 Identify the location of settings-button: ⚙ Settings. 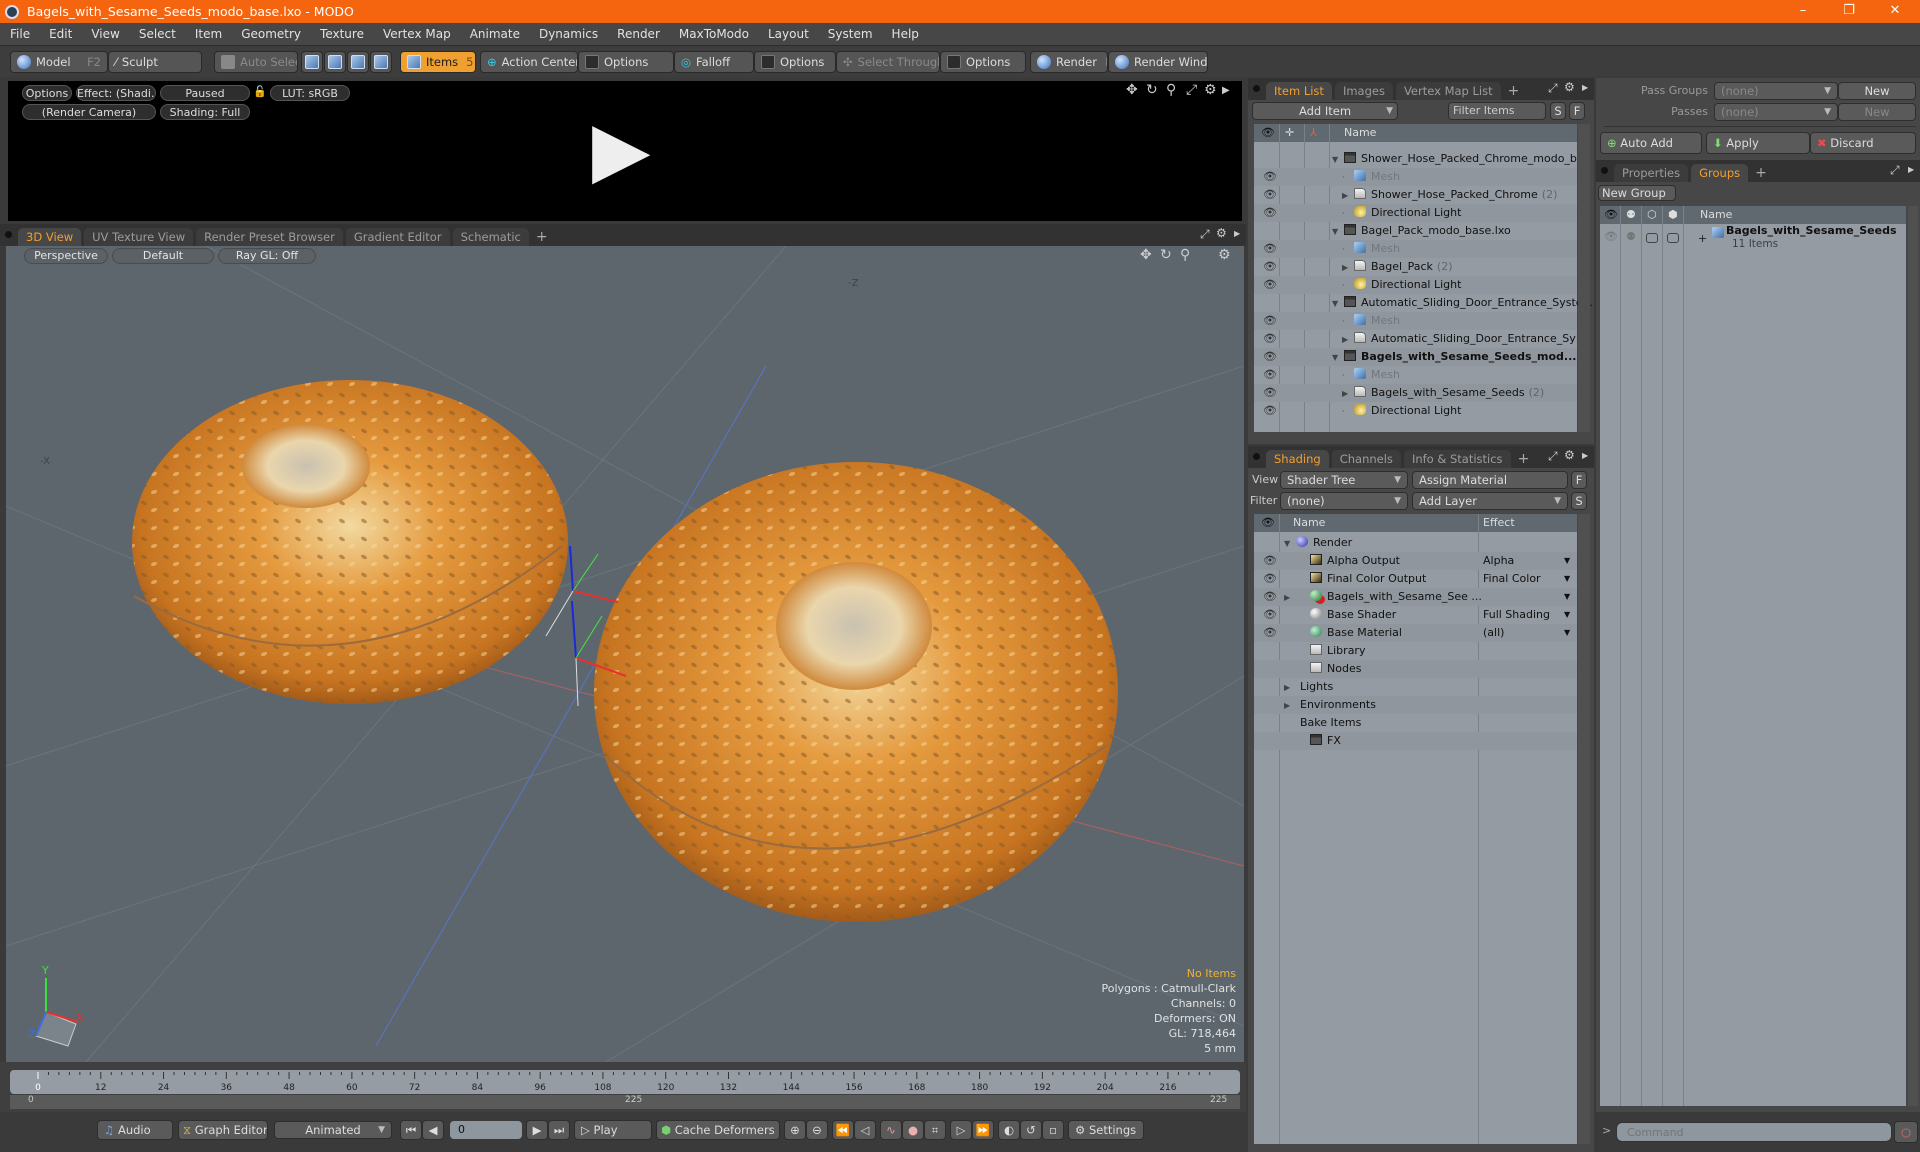
(1106, 1130).